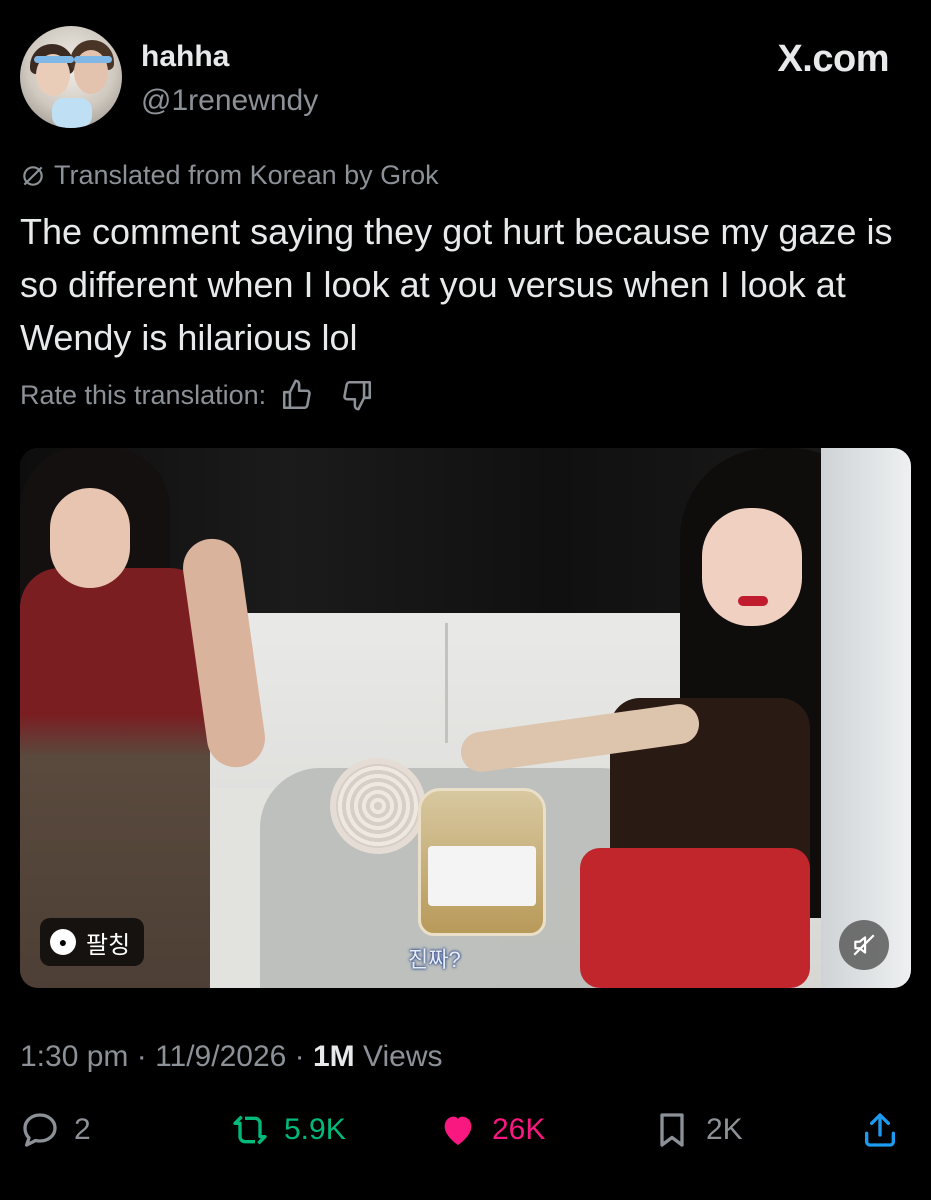 This screenshot has width=931, height=1200. I want to click on channel-badge: ● 팔칭, so click(92, 942).